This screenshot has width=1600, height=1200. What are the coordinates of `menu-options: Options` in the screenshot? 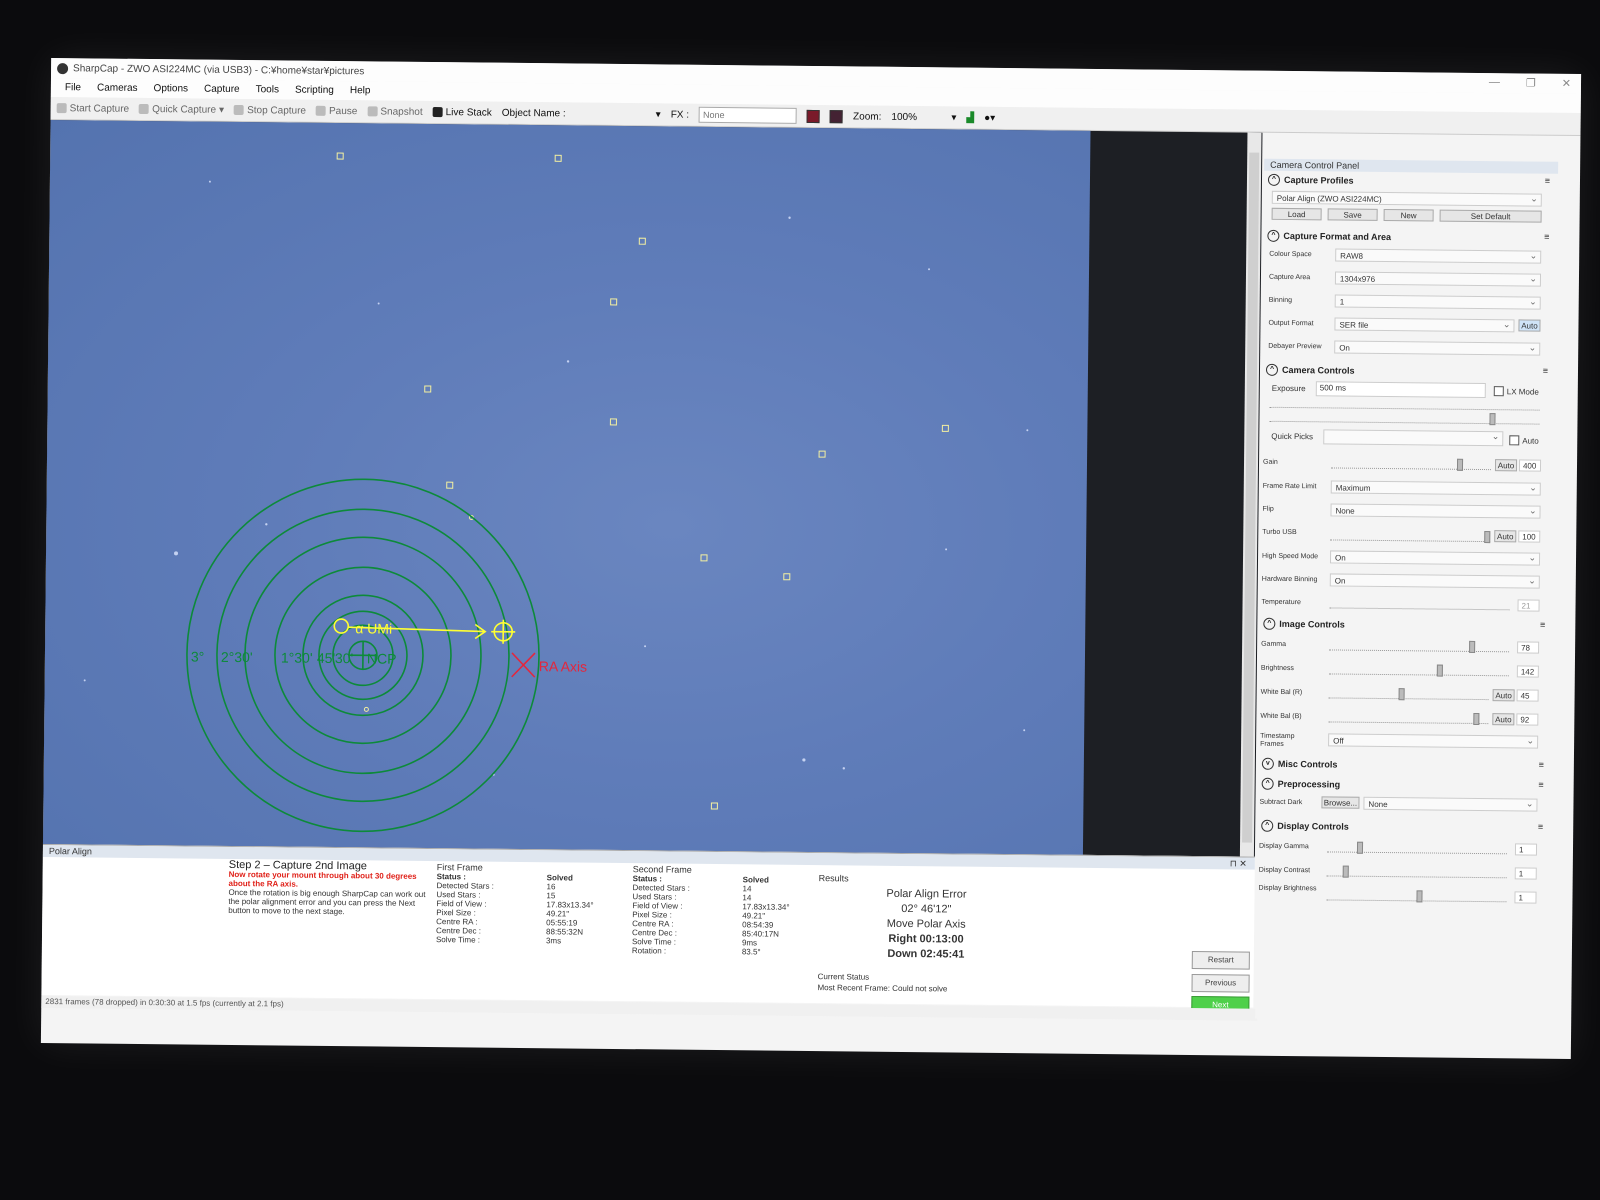 It's located at (171, 88).